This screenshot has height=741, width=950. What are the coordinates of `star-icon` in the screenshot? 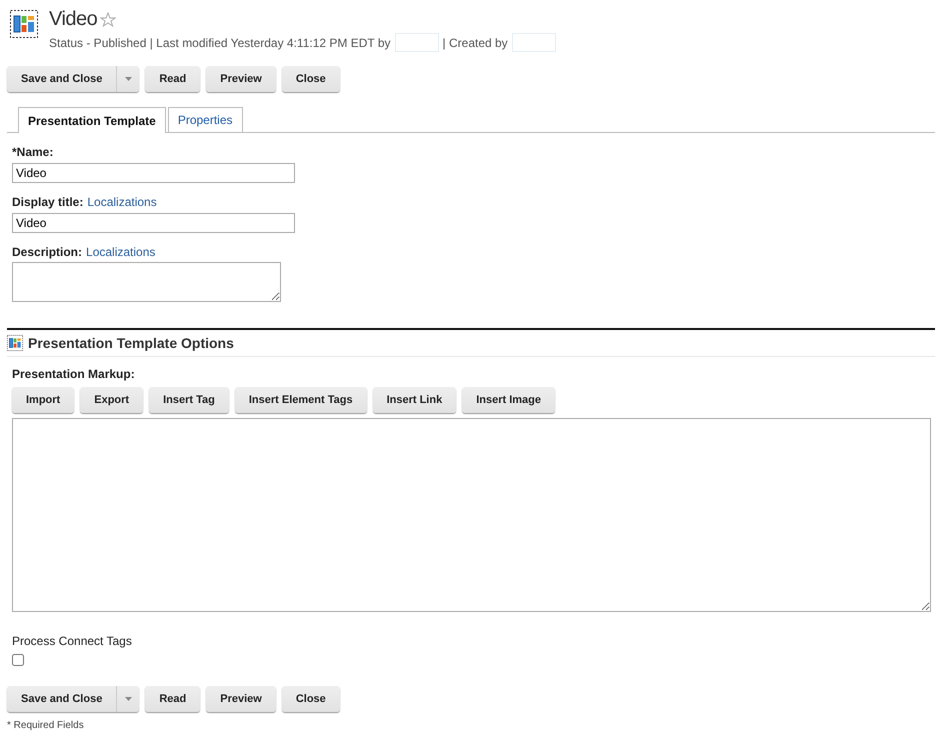 It's located at (108, 20).